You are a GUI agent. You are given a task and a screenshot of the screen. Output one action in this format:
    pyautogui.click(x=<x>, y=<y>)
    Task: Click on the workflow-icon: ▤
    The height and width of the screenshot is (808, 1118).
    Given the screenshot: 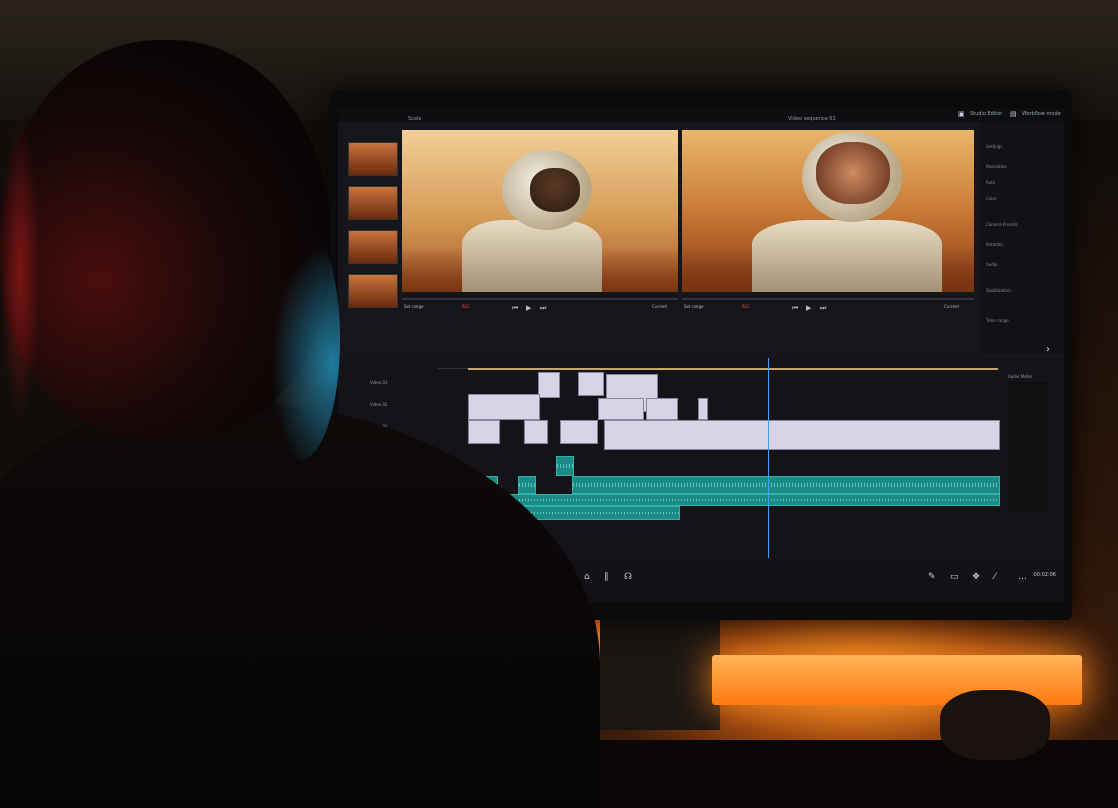 What is the action you would take?
    pyautogui.click(x=1014, y=114)
    